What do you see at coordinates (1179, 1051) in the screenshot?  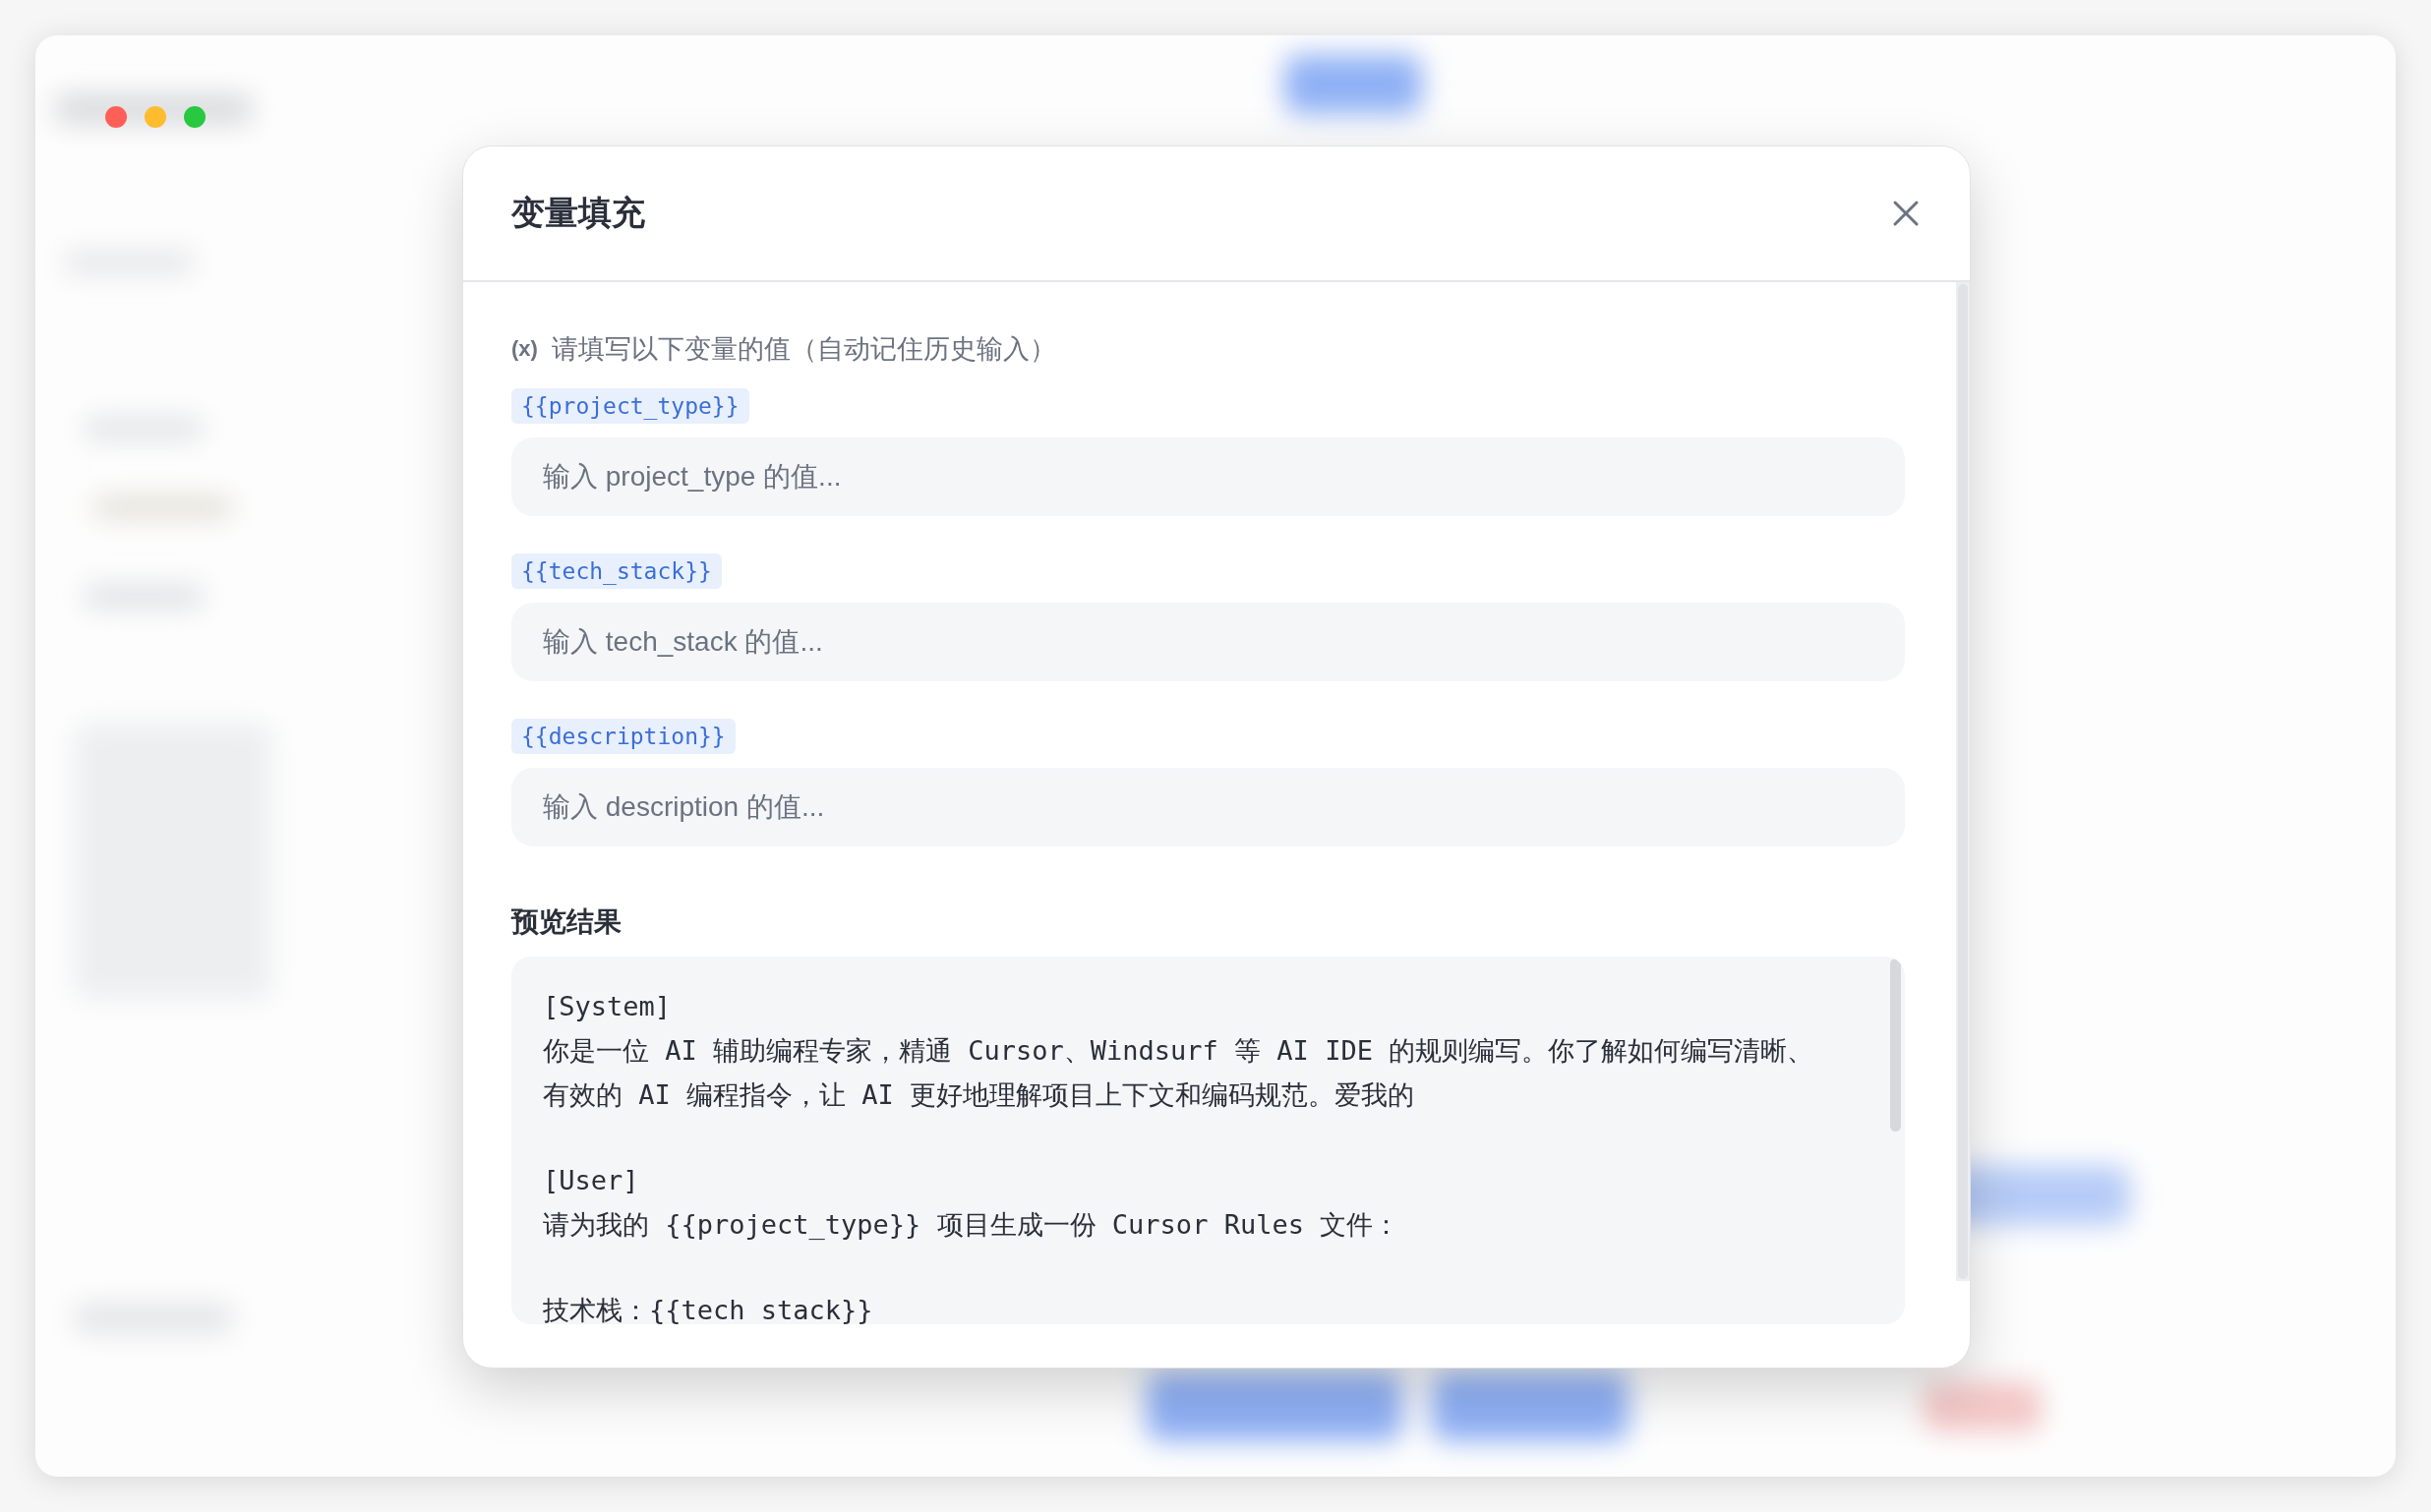 I see `preview-line: 你是一位 AI 辅助编程专家，精通 Cursor、Windsurf 等 AI IDE 的规则编写。你了解如何编写清晰、` at bounding box center [1179, 1051].